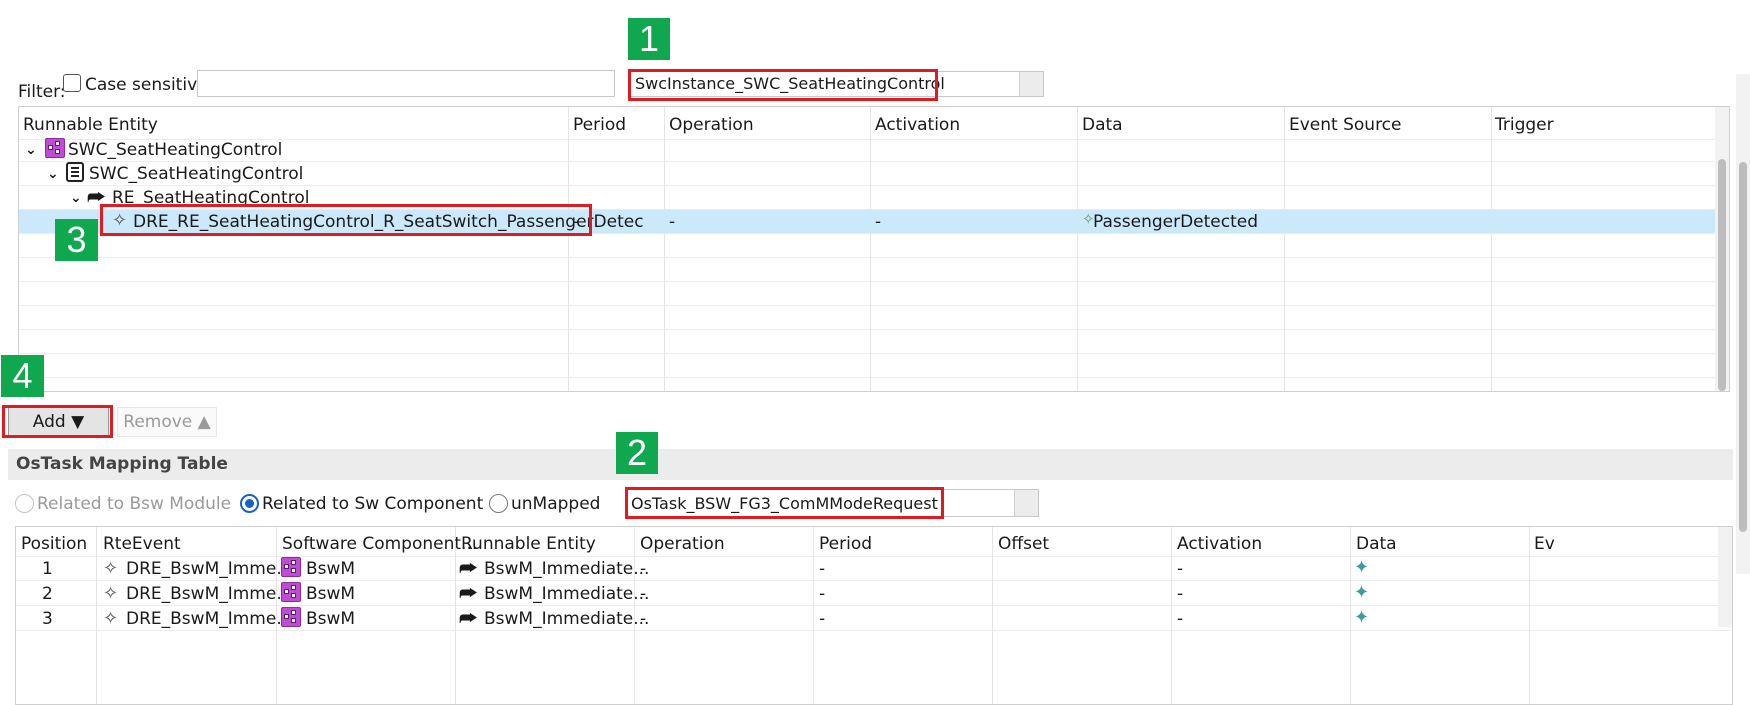 This screenshot has width=1750, height=705. I want to click on col-header-trigger: Trigger, so click(1524, 125).